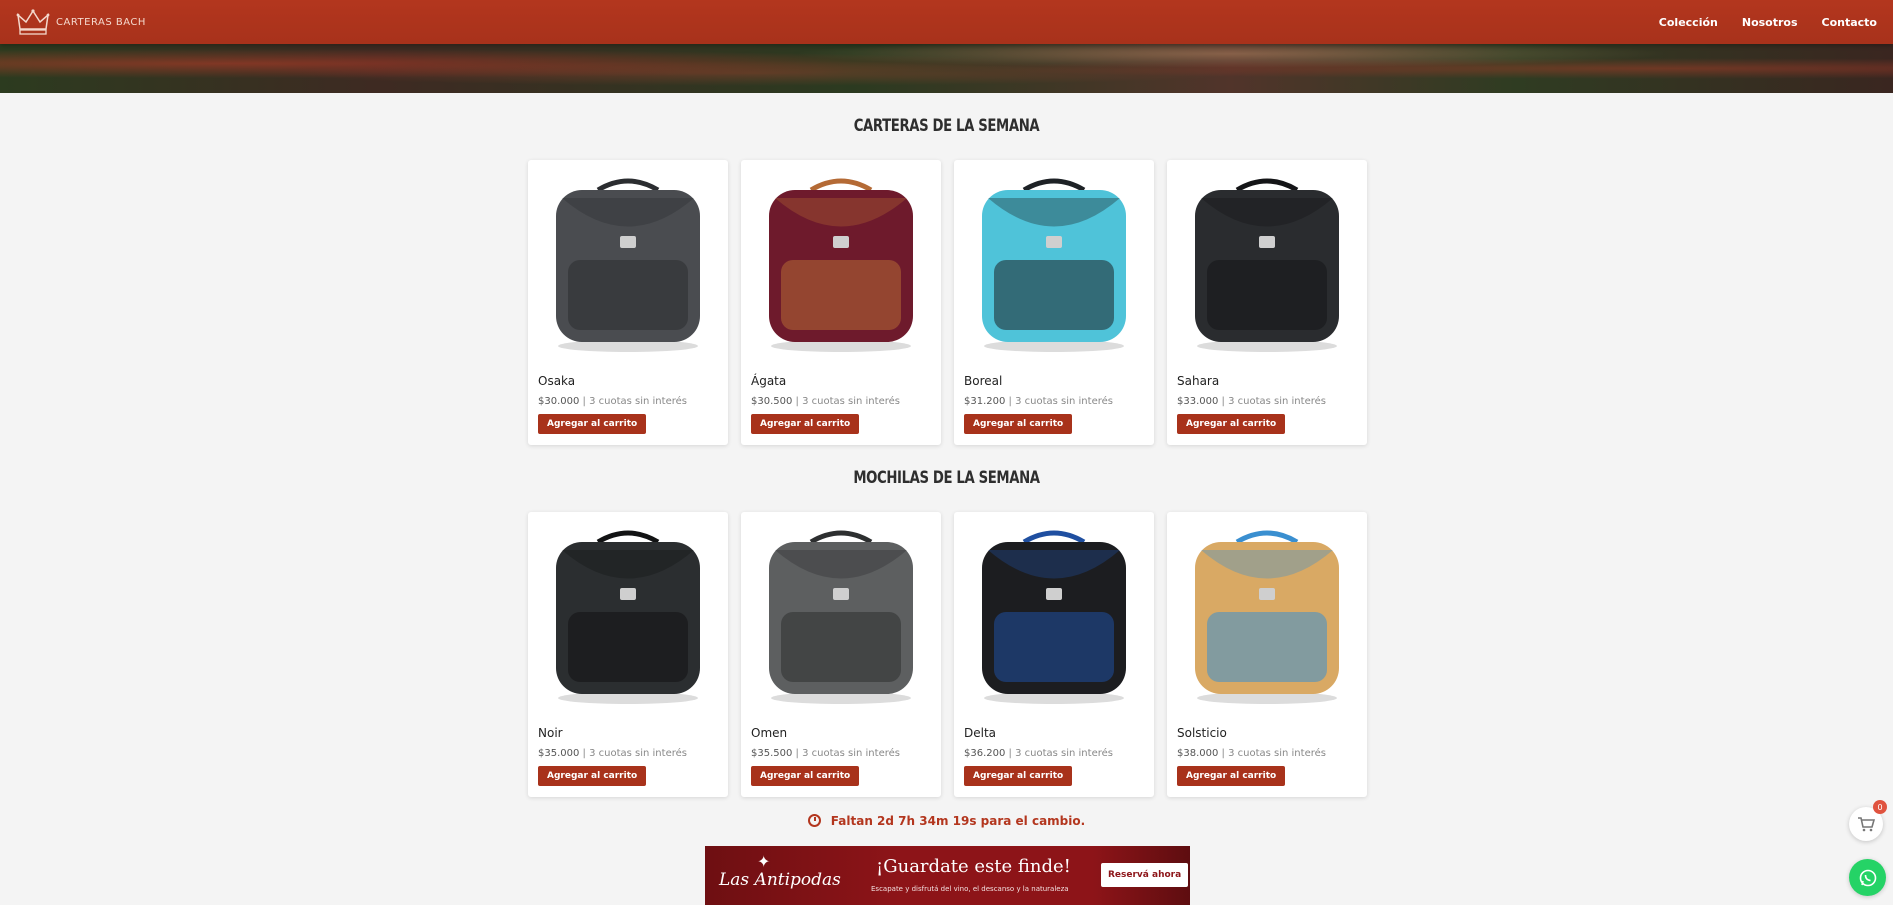 This screenshot has width=1893, height=905. I want to click on nav-contacto: Contacto, so click(1849, 22).